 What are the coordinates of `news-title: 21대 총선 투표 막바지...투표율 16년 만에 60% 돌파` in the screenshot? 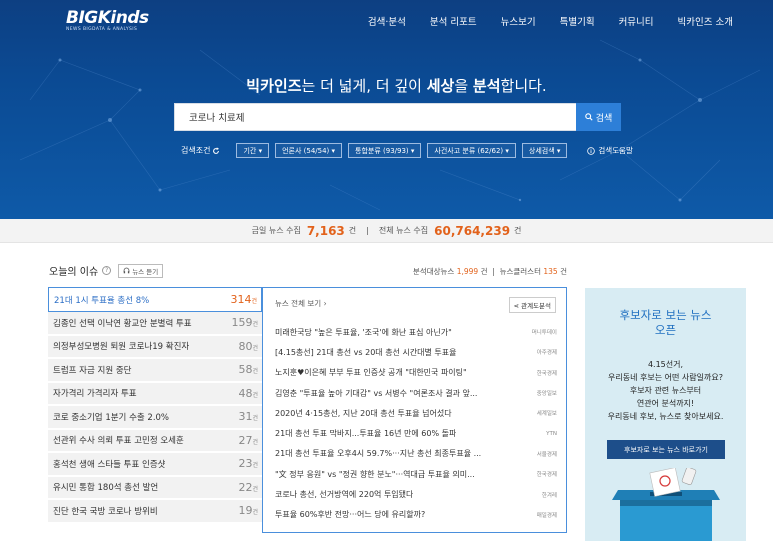 It's located at (366, 434).